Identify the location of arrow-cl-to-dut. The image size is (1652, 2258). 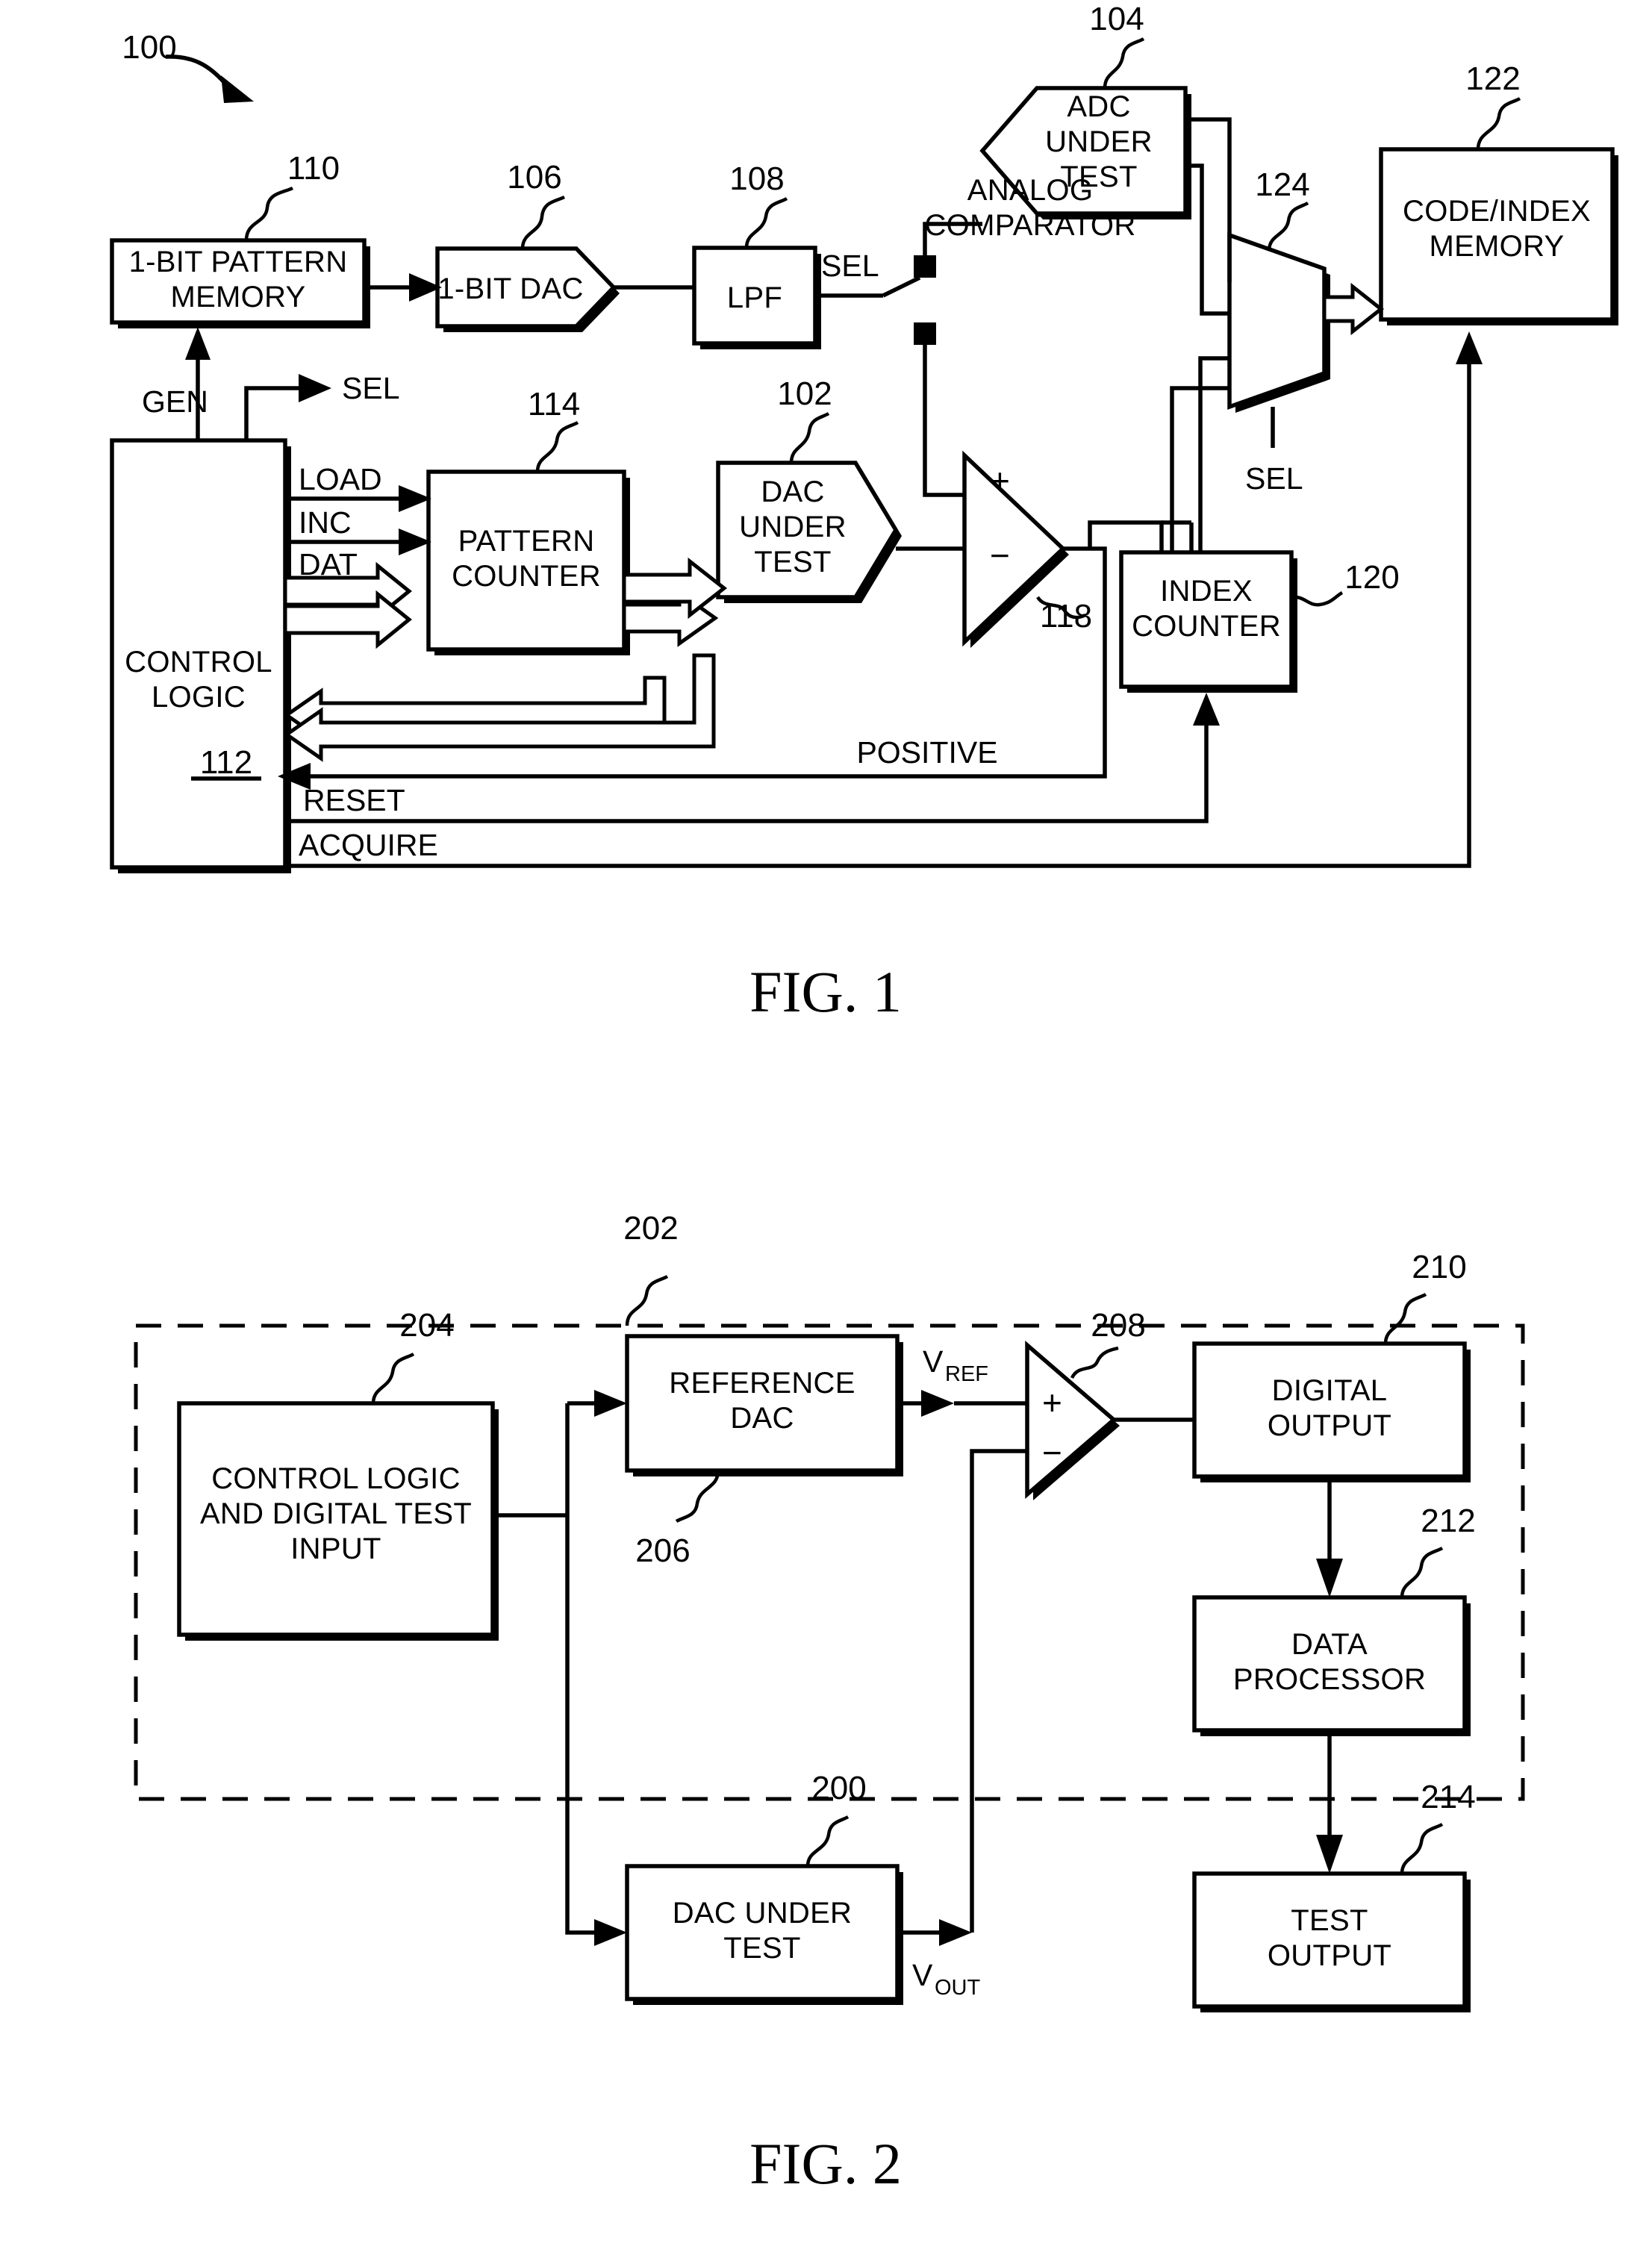
(610, 1932).